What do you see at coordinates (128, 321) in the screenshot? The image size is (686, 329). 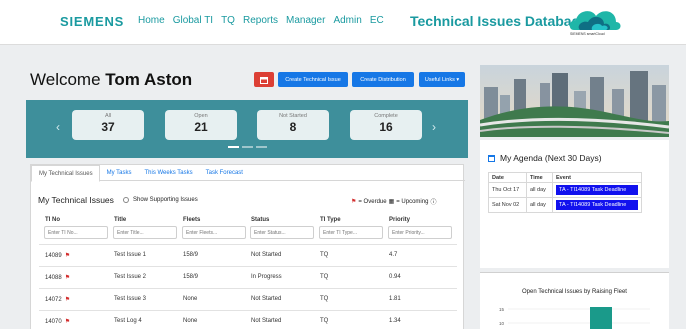 I see `cell-title: Test Log 4` at bounding box center [128, 321].